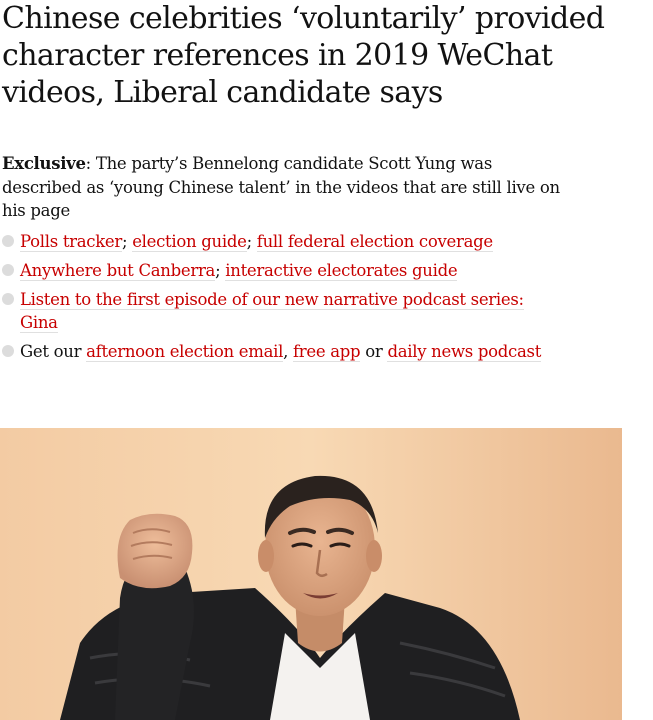 Image resolution: width=653 pixels, height=720 pixels. What do you see at coordinates (53, 351) in the screenshot?
I see `bullet-prefix: Get our` at bounding box center [53, 351].